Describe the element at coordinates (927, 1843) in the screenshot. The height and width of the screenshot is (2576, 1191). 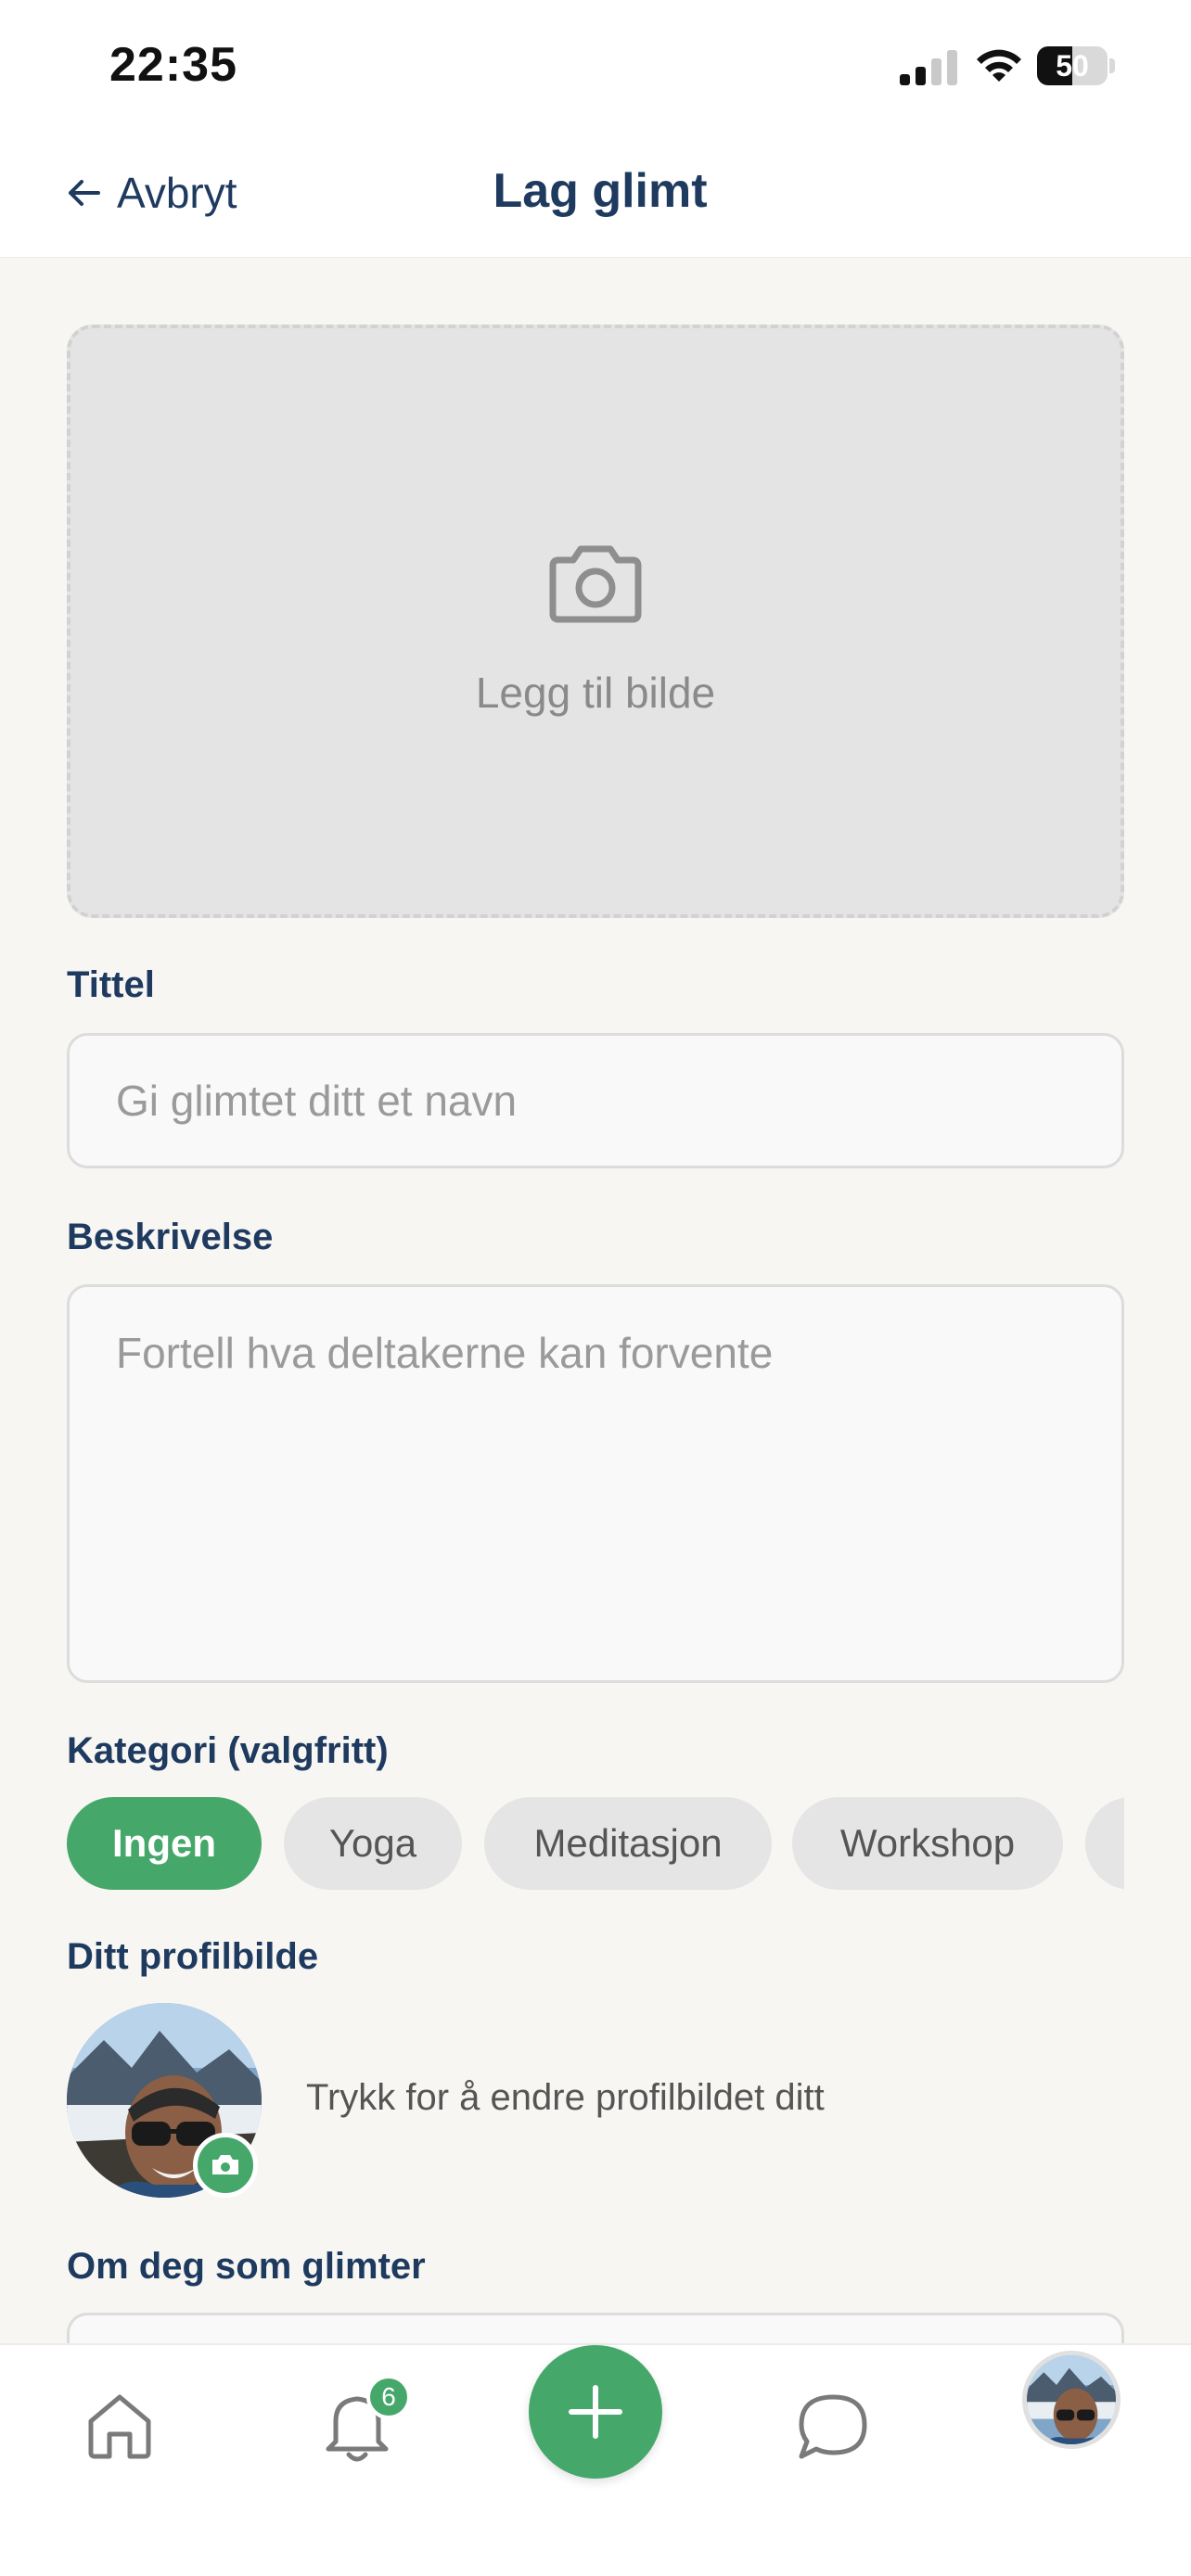
I see `category-chip-workshop: Workshop` at that location.